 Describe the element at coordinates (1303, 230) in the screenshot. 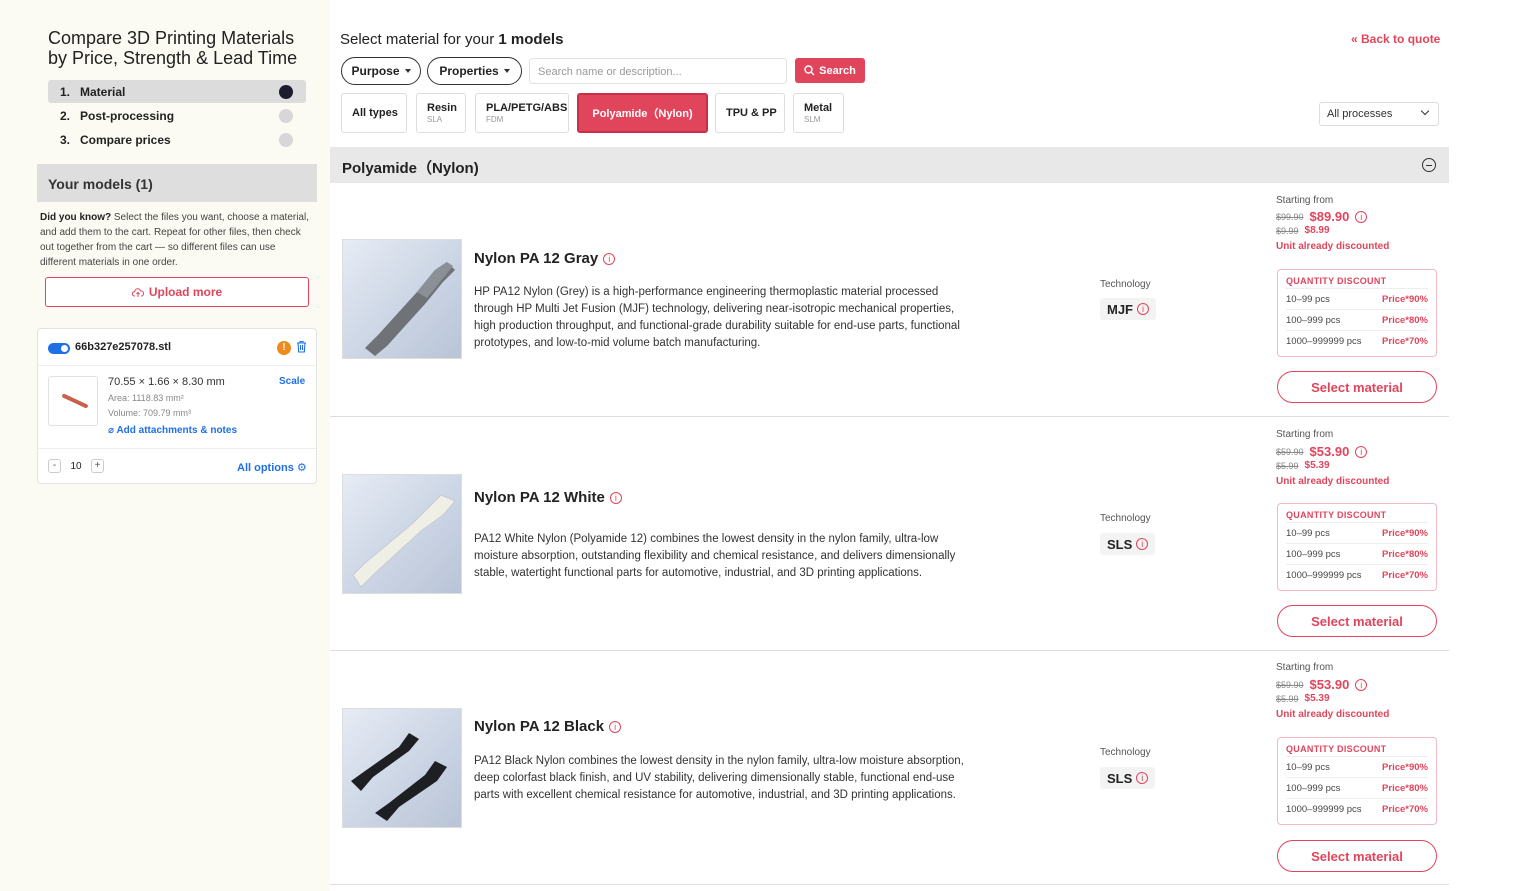

I see `unit-price-line: $9.99 $8.99` at that location.